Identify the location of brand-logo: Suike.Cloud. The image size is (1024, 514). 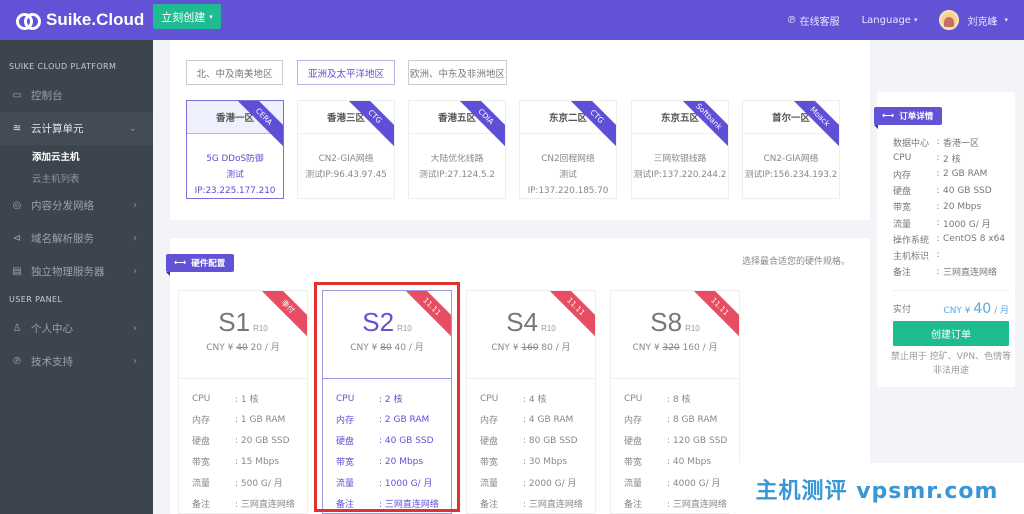
(80, 20).